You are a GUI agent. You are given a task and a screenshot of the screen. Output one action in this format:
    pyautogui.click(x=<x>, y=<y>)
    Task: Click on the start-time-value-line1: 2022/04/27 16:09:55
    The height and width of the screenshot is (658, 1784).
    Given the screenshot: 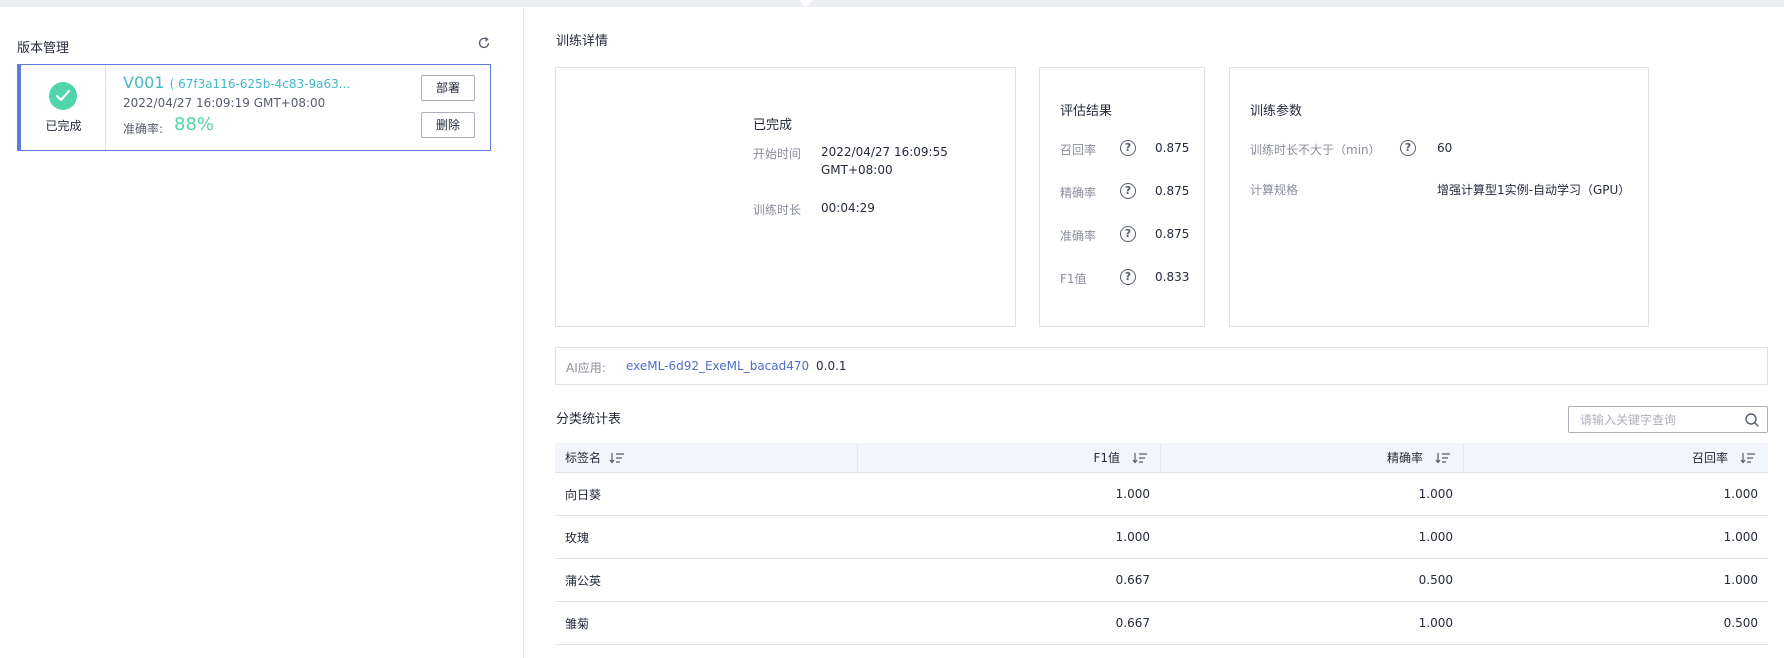 What is the action you would take?
    pyautogui.click(x=884, y=152)
    